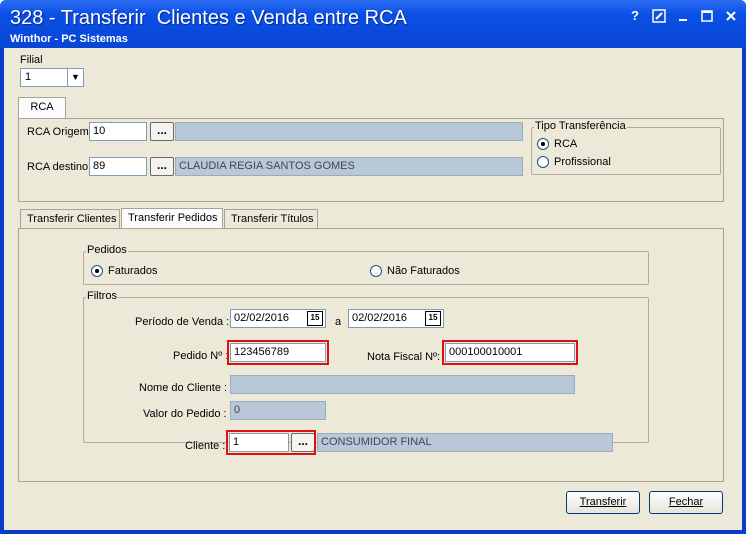 The height and width of the screenshot is (534, 746). Describe the element at coordinates (183, 388) in the screenshot. I see `nome-cliente-label: Nome do Cliente :` at that location.